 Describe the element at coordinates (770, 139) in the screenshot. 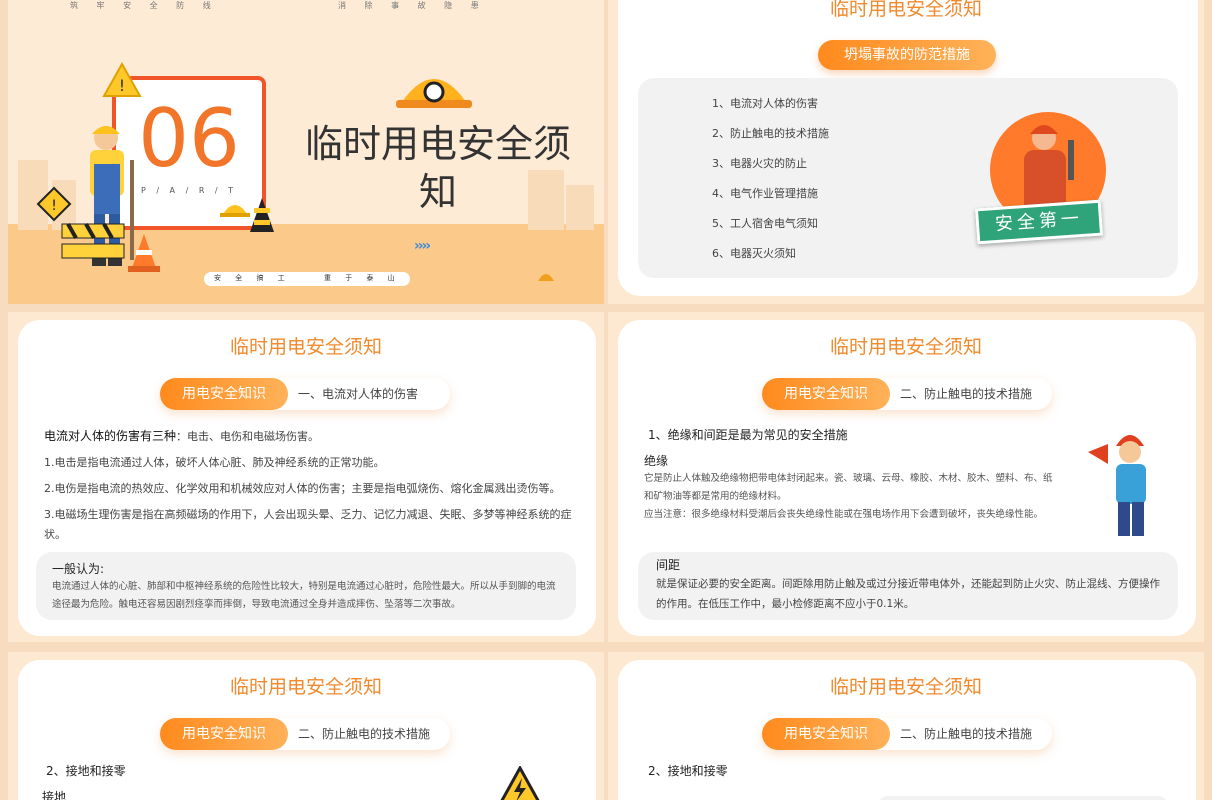

I see `agenda-item: 2、防止触电的技术措施` at that location.